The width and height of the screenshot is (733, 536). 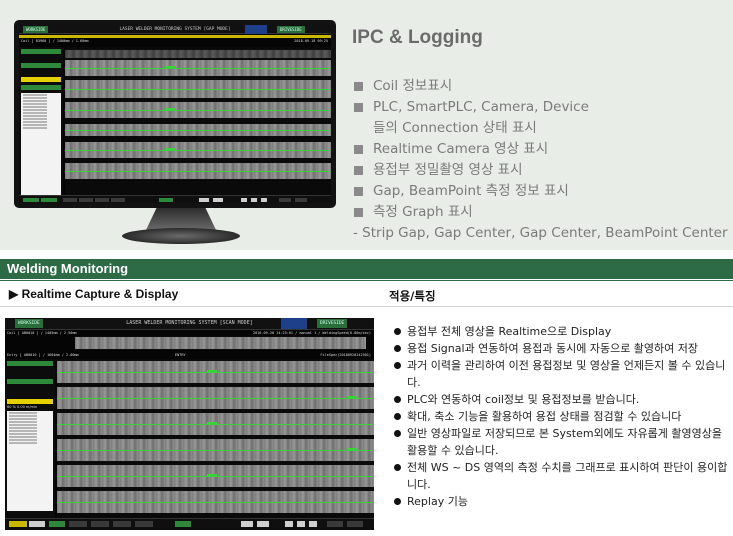 I want to click on ipc-item: Coil 정보표시, so click(x=543, y=86).